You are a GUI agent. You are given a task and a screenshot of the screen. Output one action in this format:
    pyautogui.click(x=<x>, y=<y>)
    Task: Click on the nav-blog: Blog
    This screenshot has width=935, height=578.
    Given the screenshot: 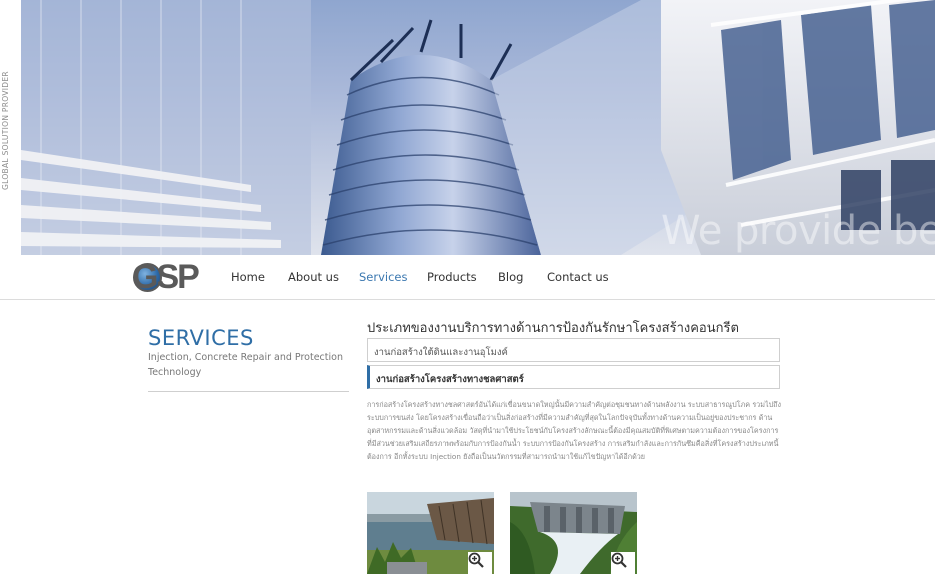 What is the action you would take?
    pyautogui.click(x=510, y=277)
    